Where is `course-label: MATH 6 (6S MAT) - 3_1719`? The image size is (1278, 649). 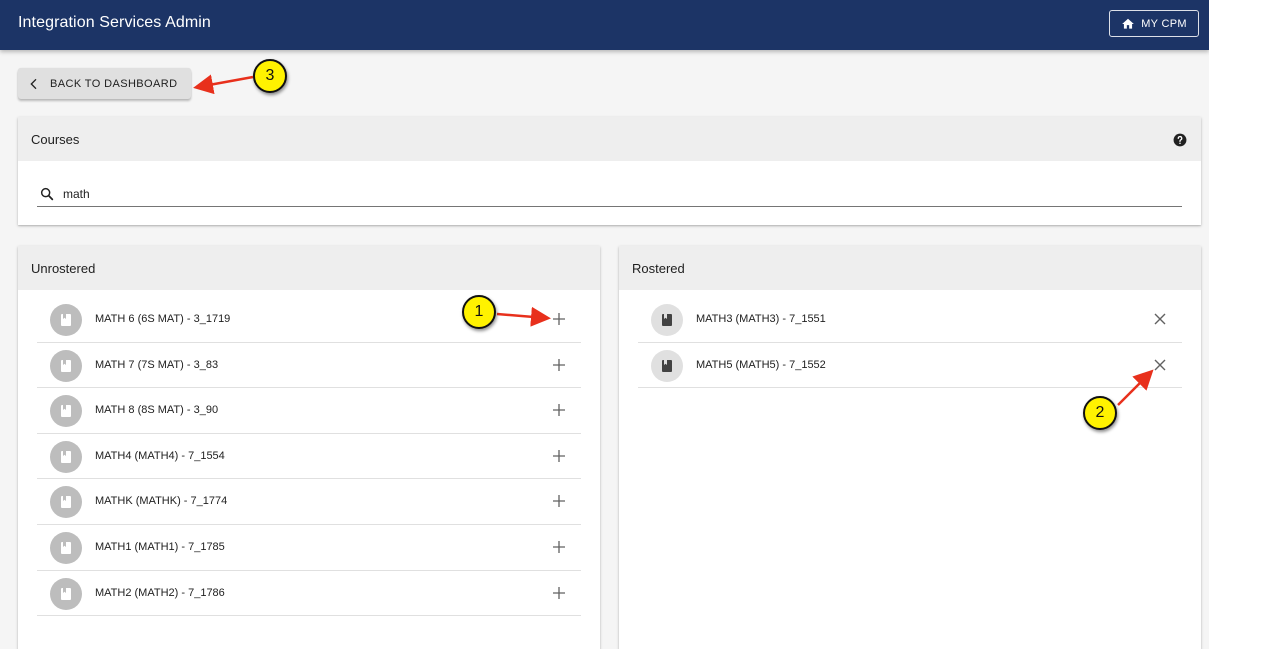
course-label: MATH 6 (6S MAT) - 3_1719 is located at coordinates (163, 319).